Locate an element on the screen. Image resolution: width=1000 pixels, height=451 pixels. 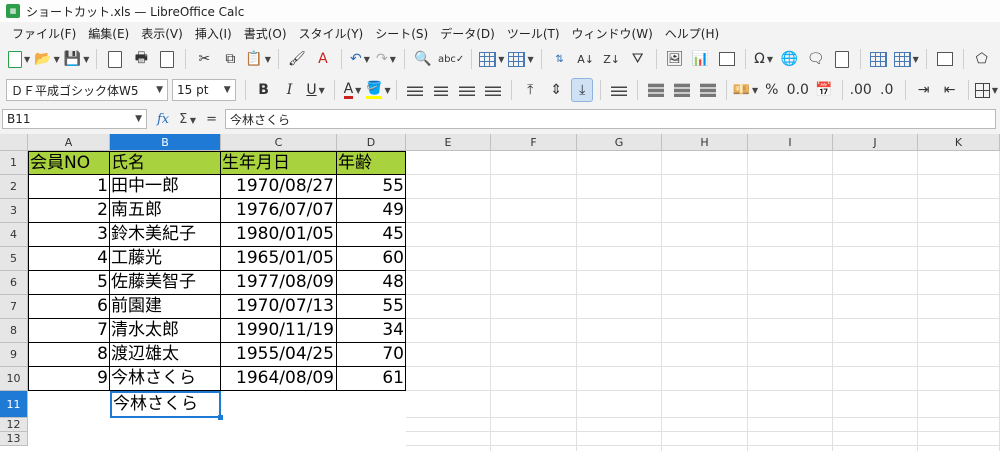
table-header-cell: 氏名 is located at coordinates (165, 163).